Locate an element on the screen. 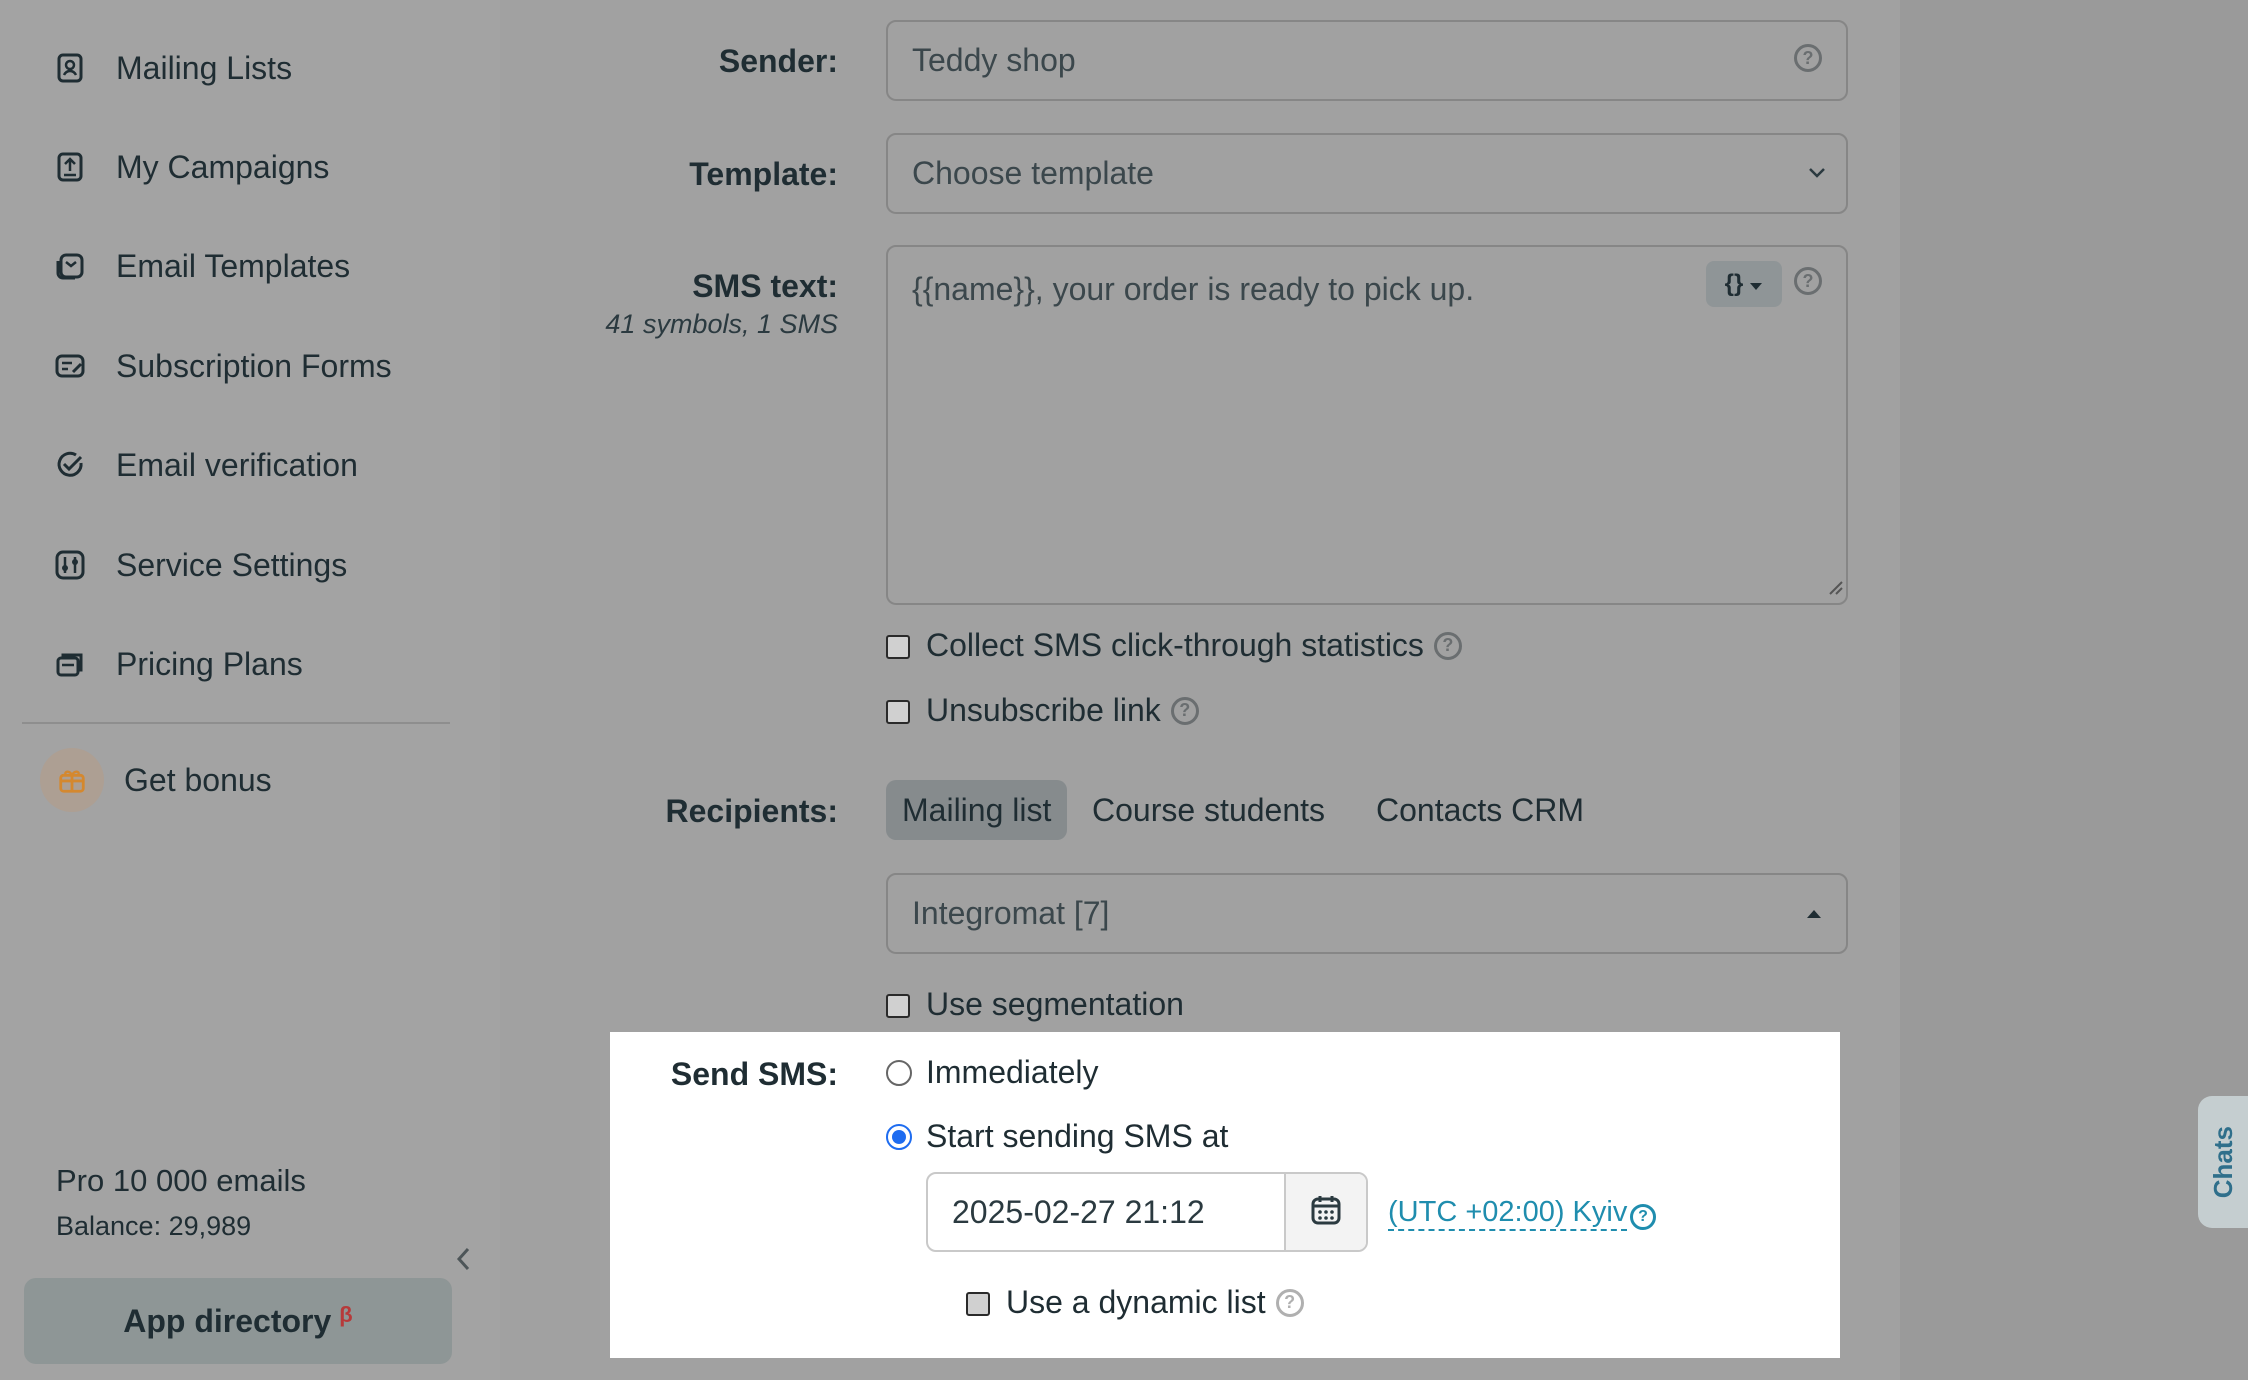  dynamic-list-option: Use a dynamic list ? is located at coordinates (1155, 1302).